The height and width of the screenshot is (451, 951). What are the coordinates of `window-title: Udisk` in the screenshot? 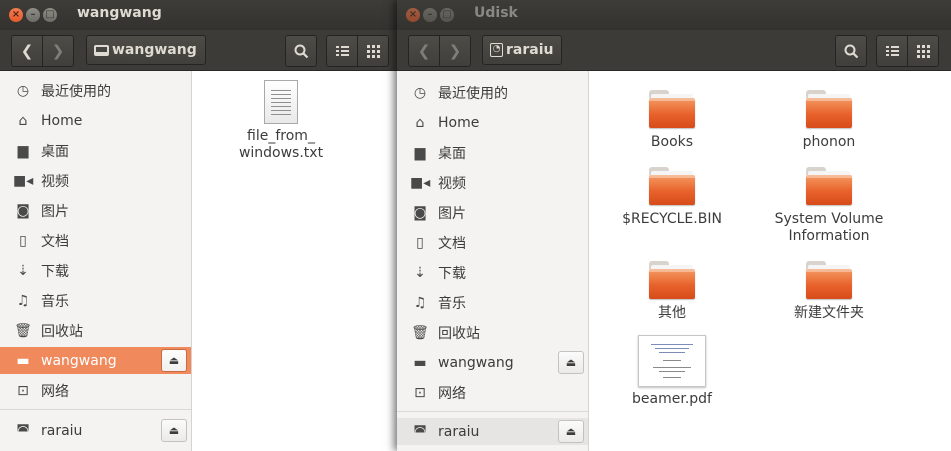 It's located at (496, 13).